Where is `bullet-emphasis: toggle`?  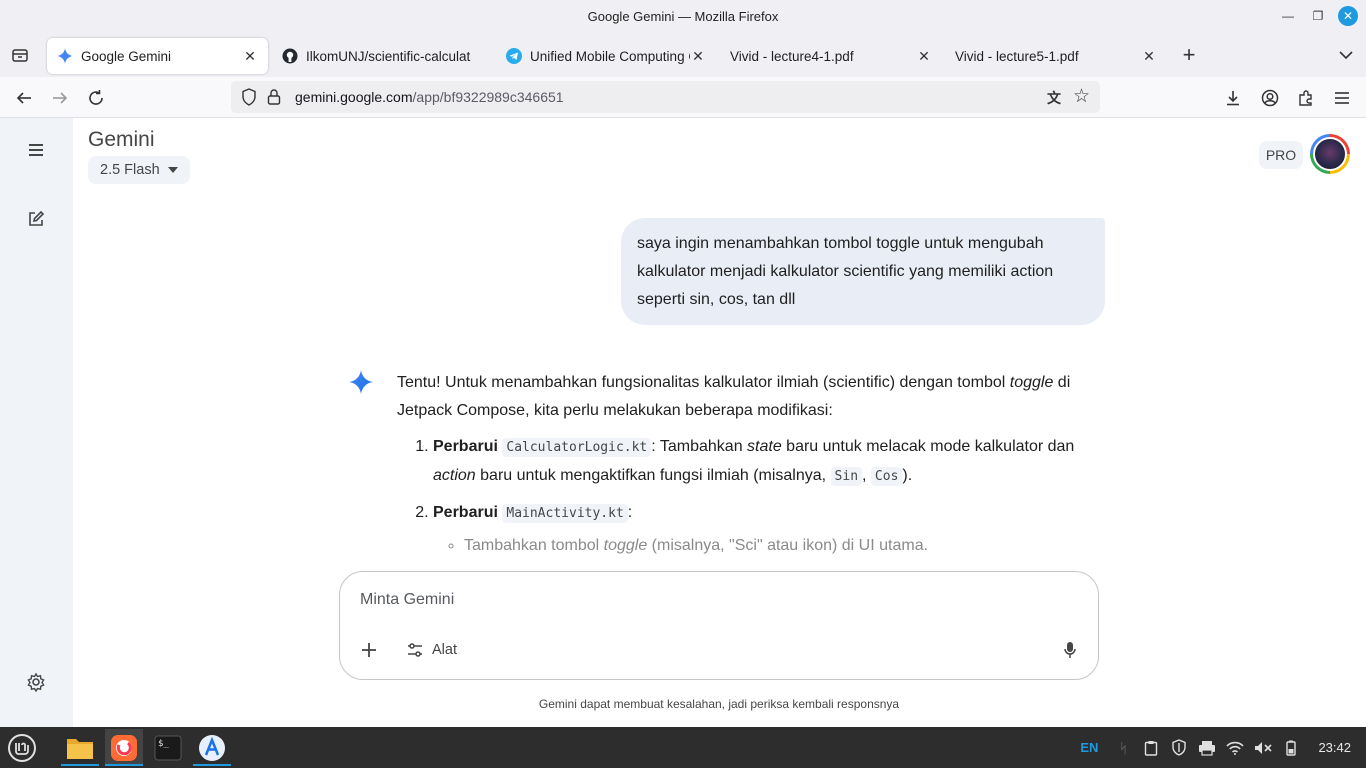
bullet-emphasis: toggle is located at coordinates (625, 545).